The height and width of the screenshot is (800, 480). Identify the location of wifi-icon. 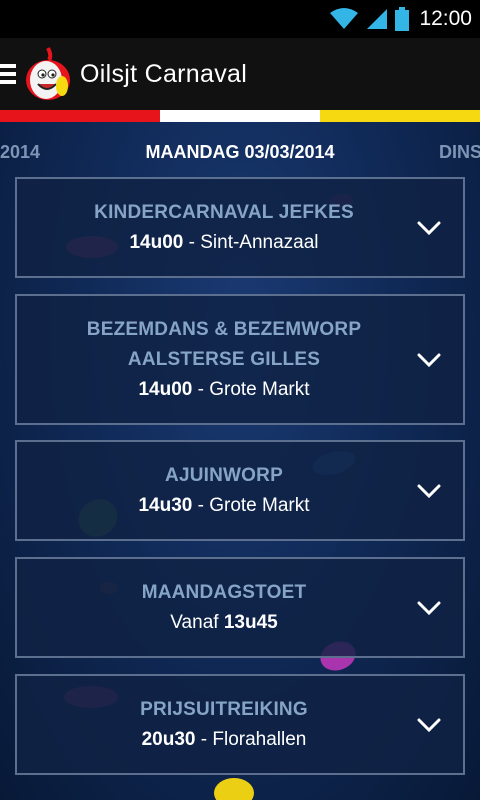
(344, 19).